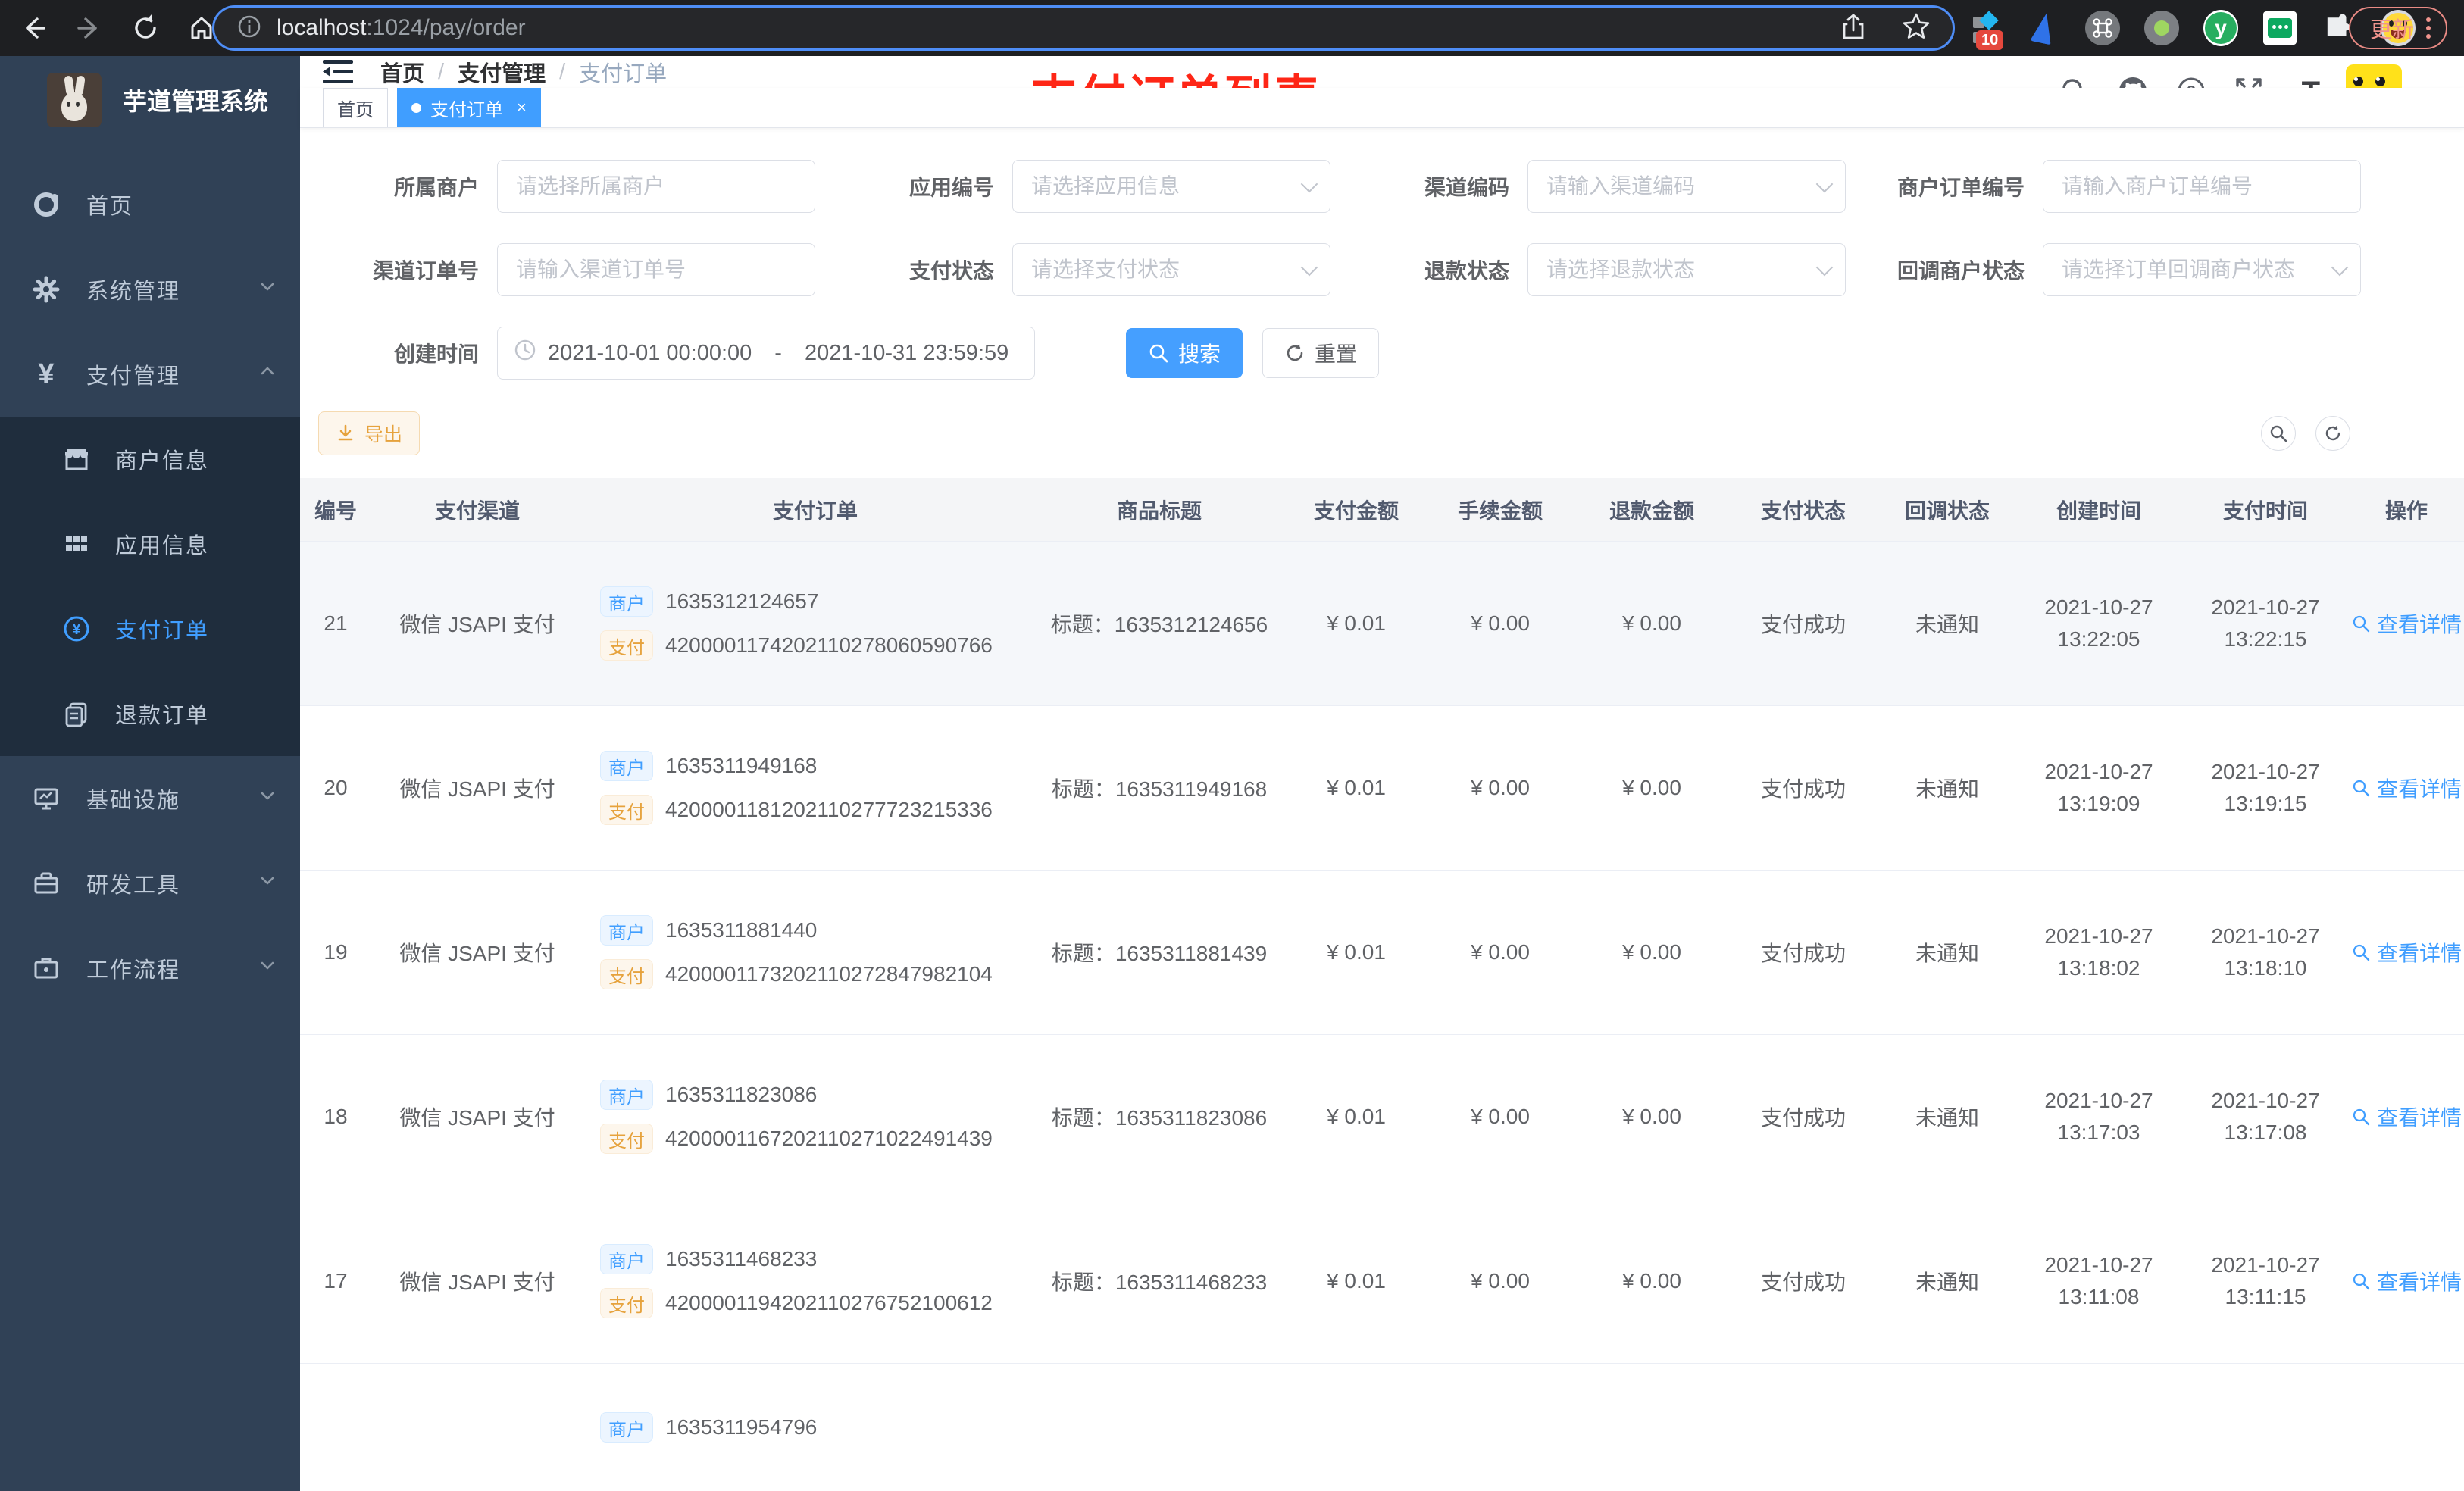  What do you see at coordinates (89, 28) in the screenshot?
I see `browser-forward-icon` at bounding box center [89, 28].